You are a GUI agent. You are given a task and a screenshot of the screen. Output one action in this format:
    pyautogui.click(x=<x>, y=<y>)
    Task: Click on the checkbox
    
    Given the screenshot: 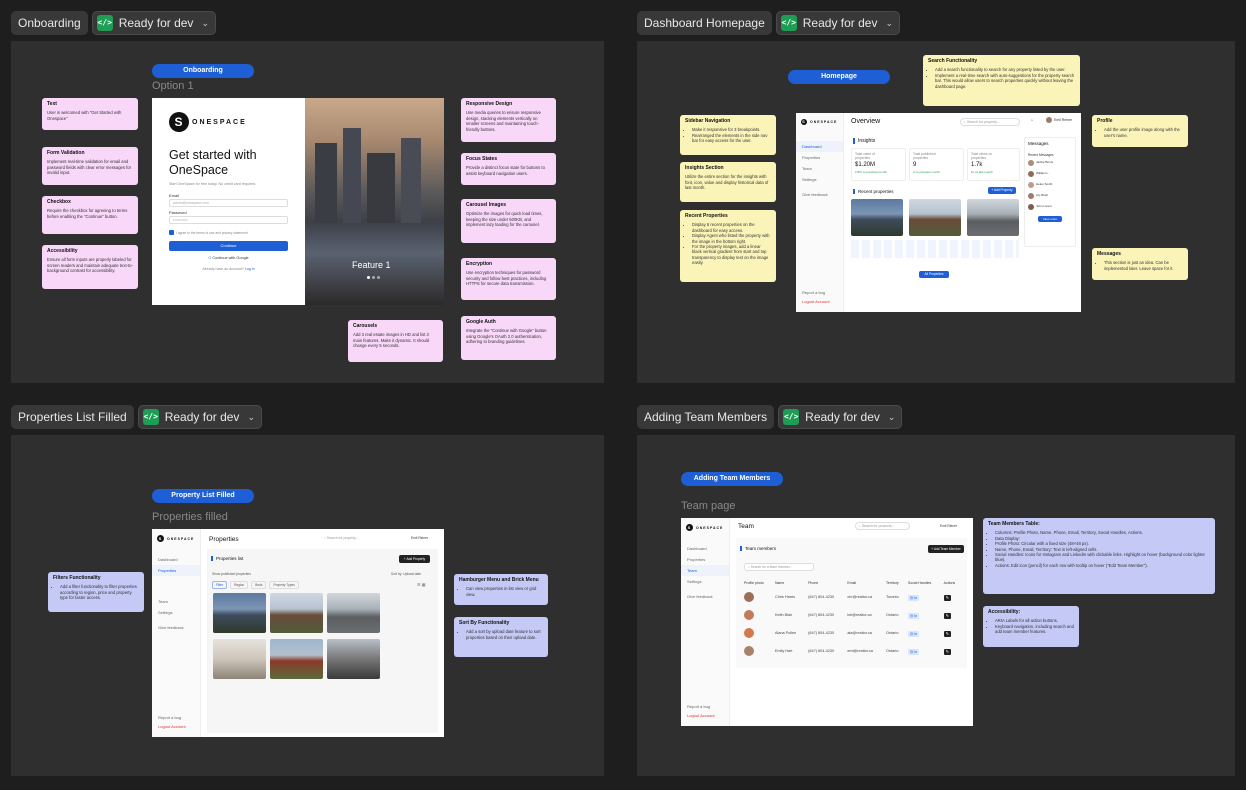 What is the action you would take?
    pyautogui.click(x=171, y=232)
    